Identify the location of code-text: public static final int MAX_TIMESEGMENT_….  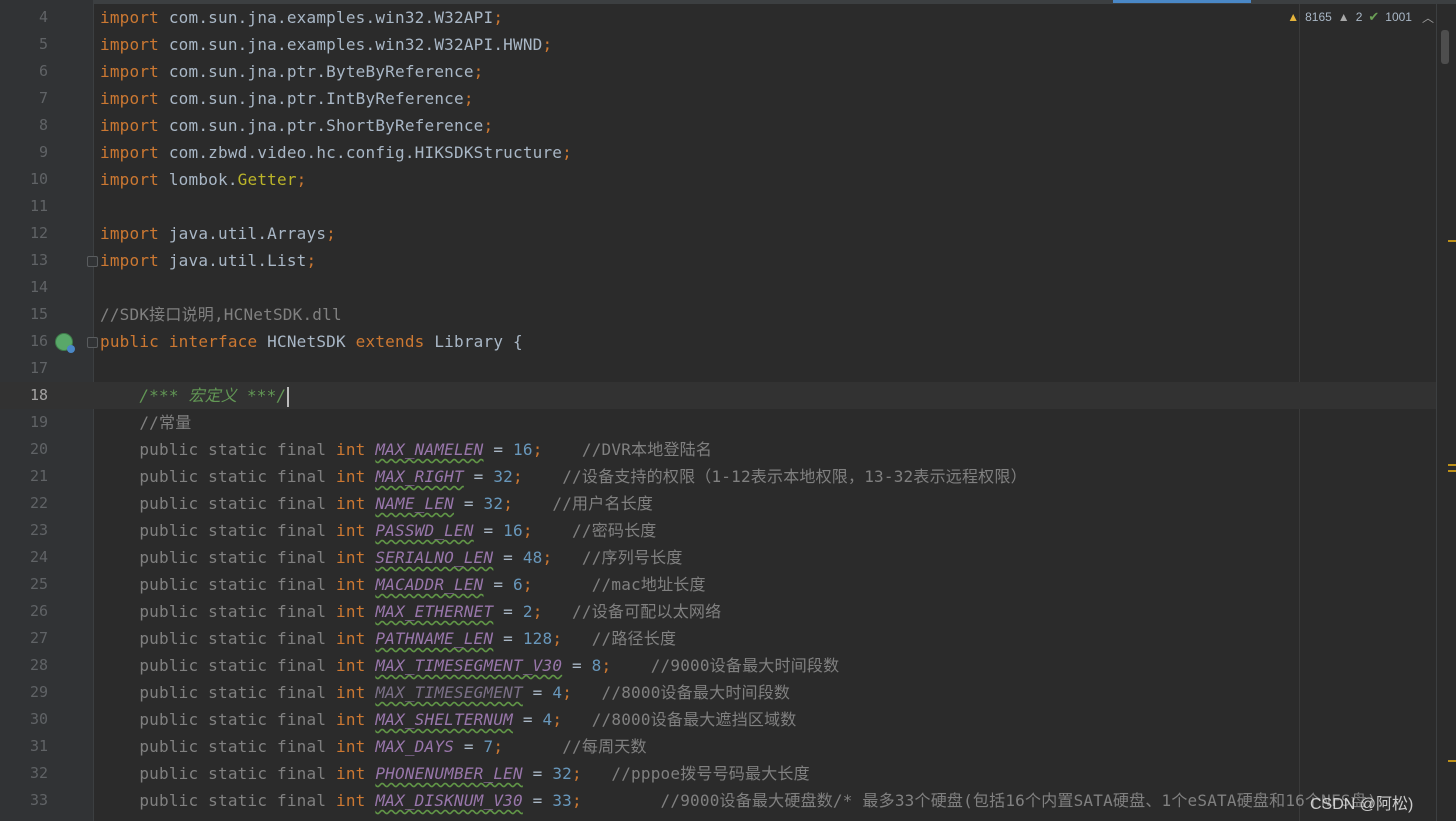
(469, 665).